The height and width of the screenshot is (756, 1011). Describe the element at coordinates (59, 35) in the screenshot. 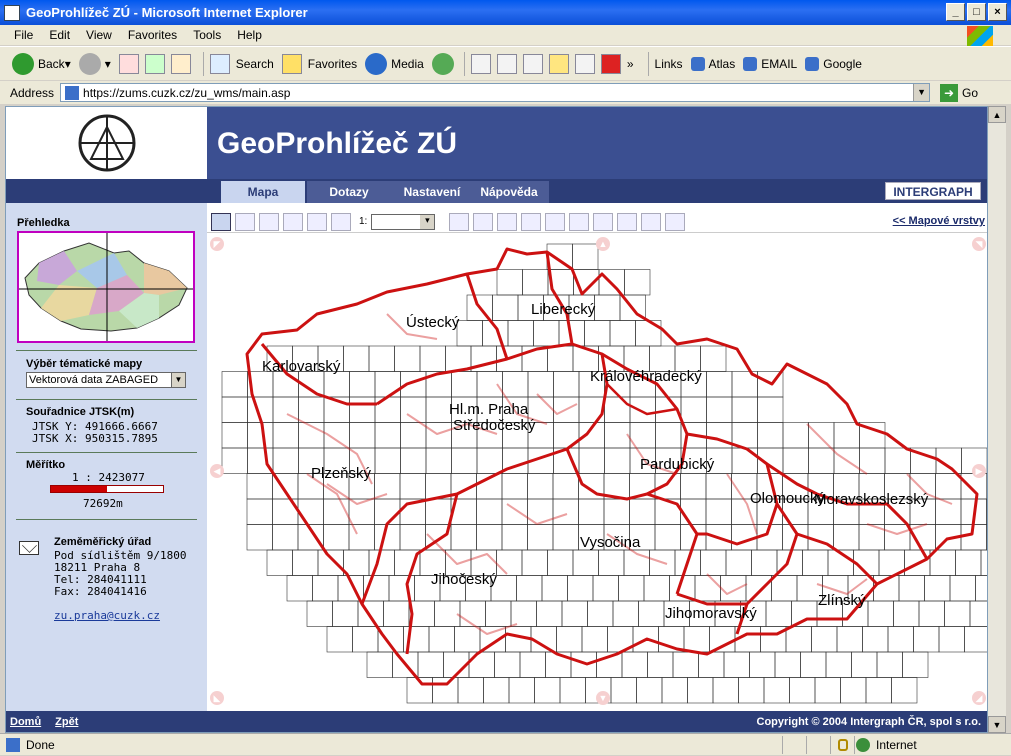

I see `menu-edit: Edit` at that location.